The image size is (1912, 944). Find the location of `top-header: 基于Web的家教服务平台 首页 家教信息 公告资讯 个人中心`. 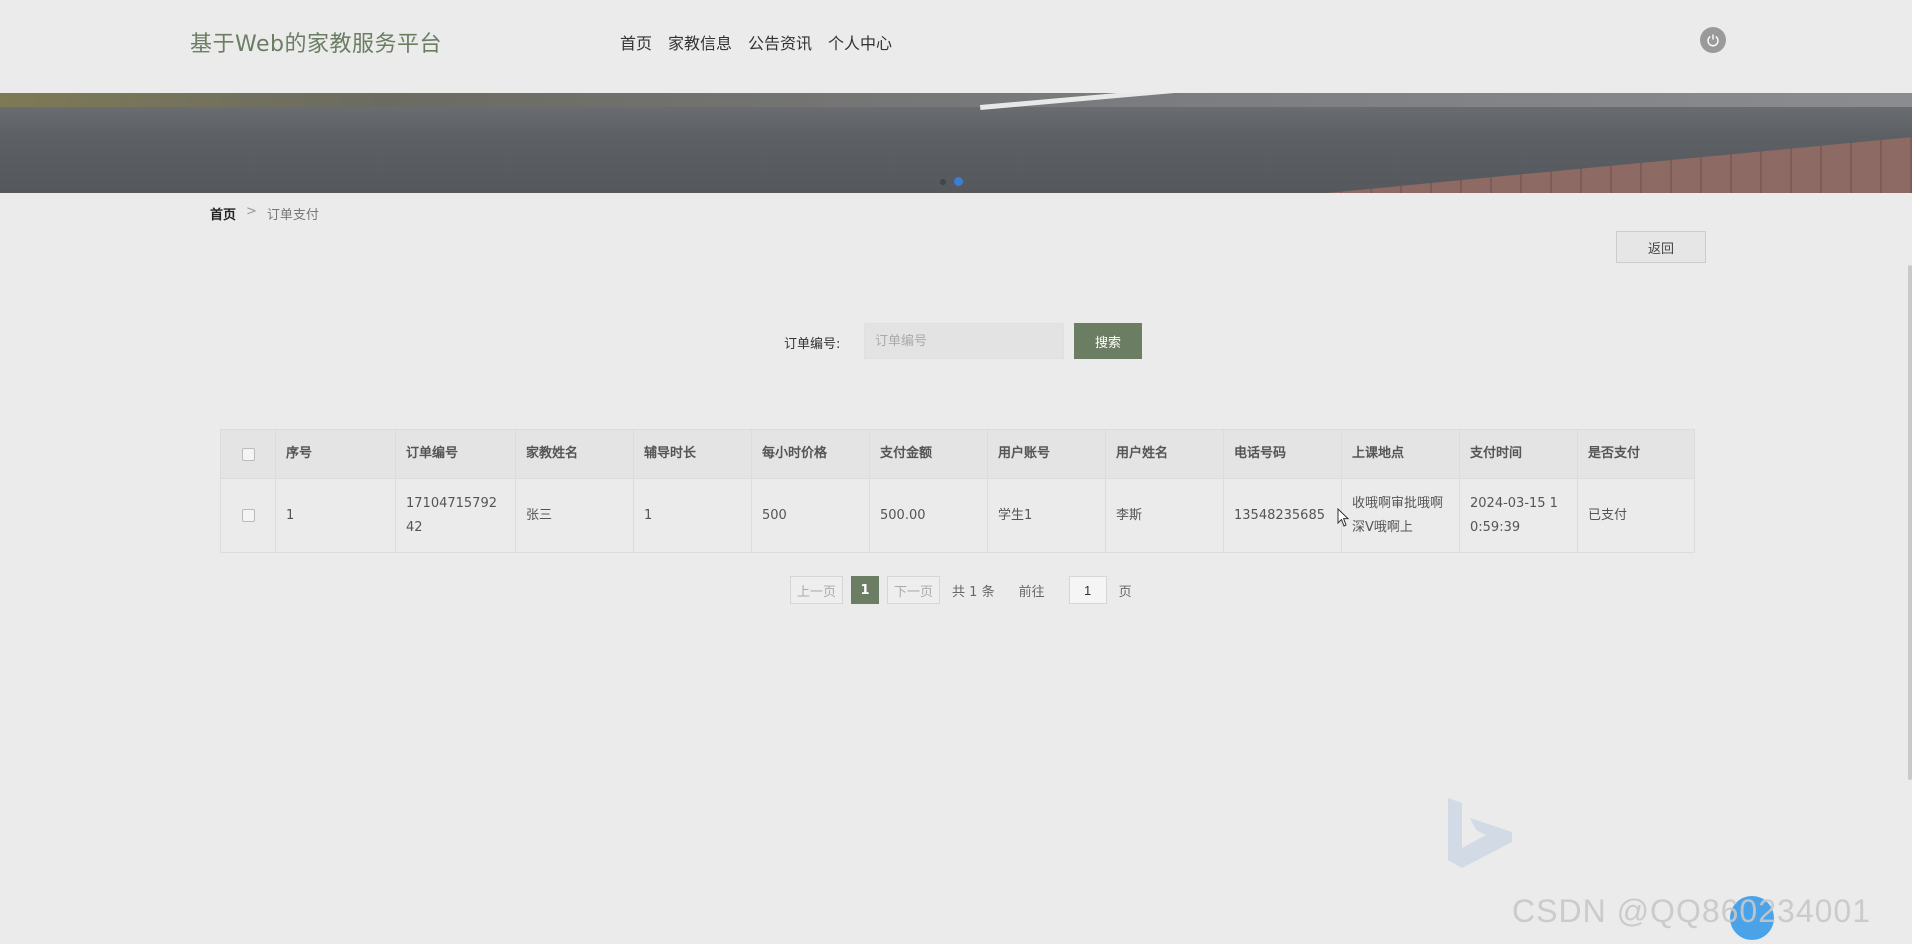

top-header: 基于Web的家教服务平台 首页 家教信息 公告资讯 个人中心 is located at coordinates (956, 46).